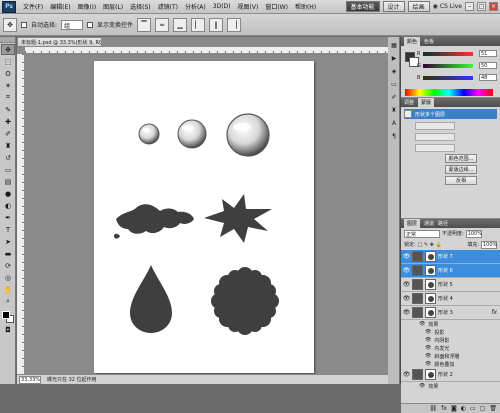 This screenshot has width=500, height=413. What do you see at coordinates (454, 408) in the screenshot?
I see `add-mask-icon: ◙` at bounding box center [454, 408].